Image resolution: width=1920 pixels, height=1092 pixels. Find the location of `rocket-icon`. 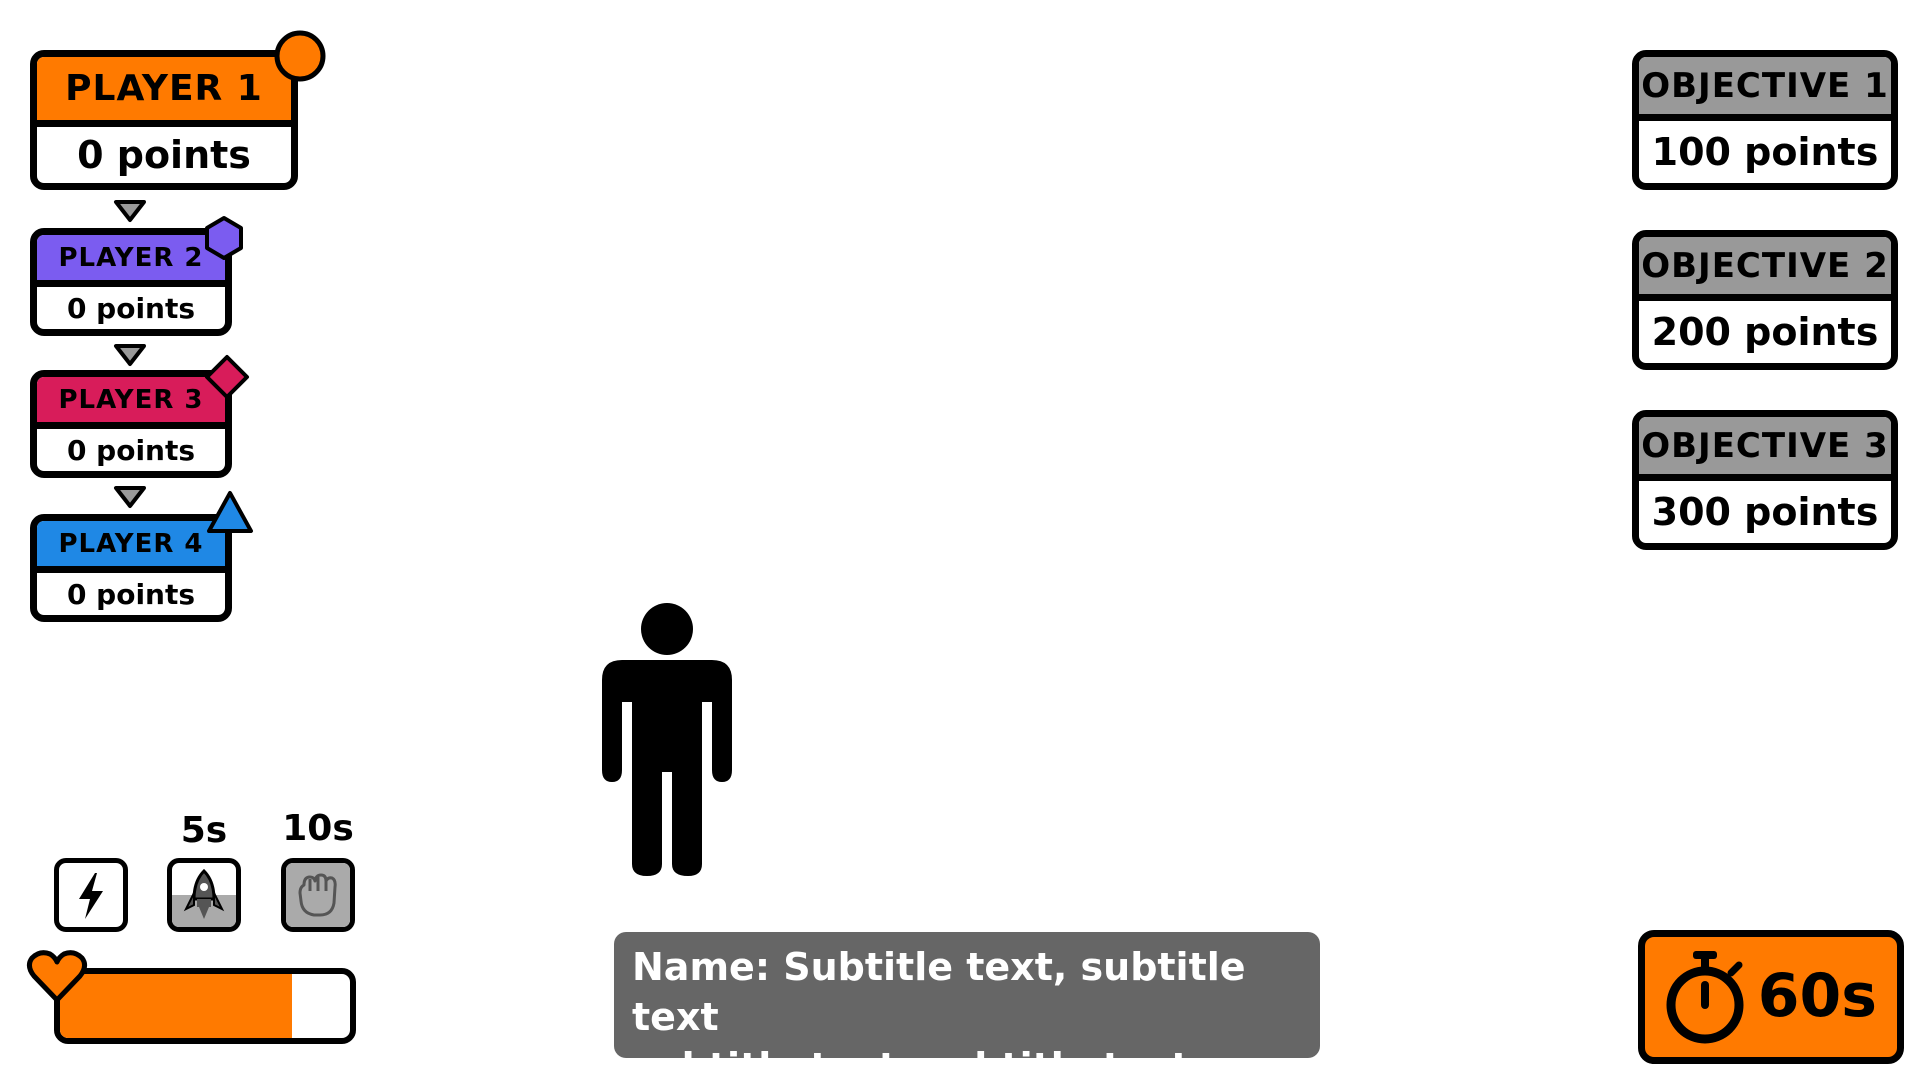

rocket-icon is located at coordinates (204, 893).